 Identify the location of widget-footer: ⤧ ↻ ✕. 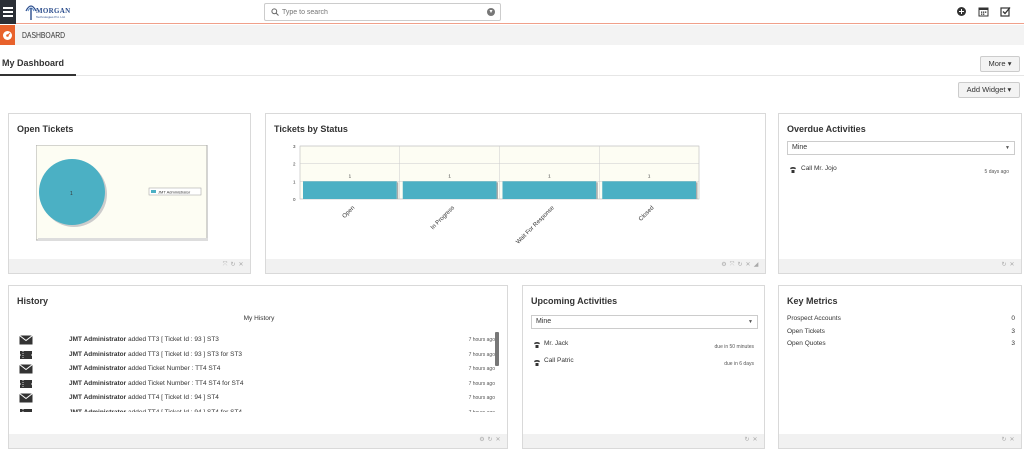
(129, 266).